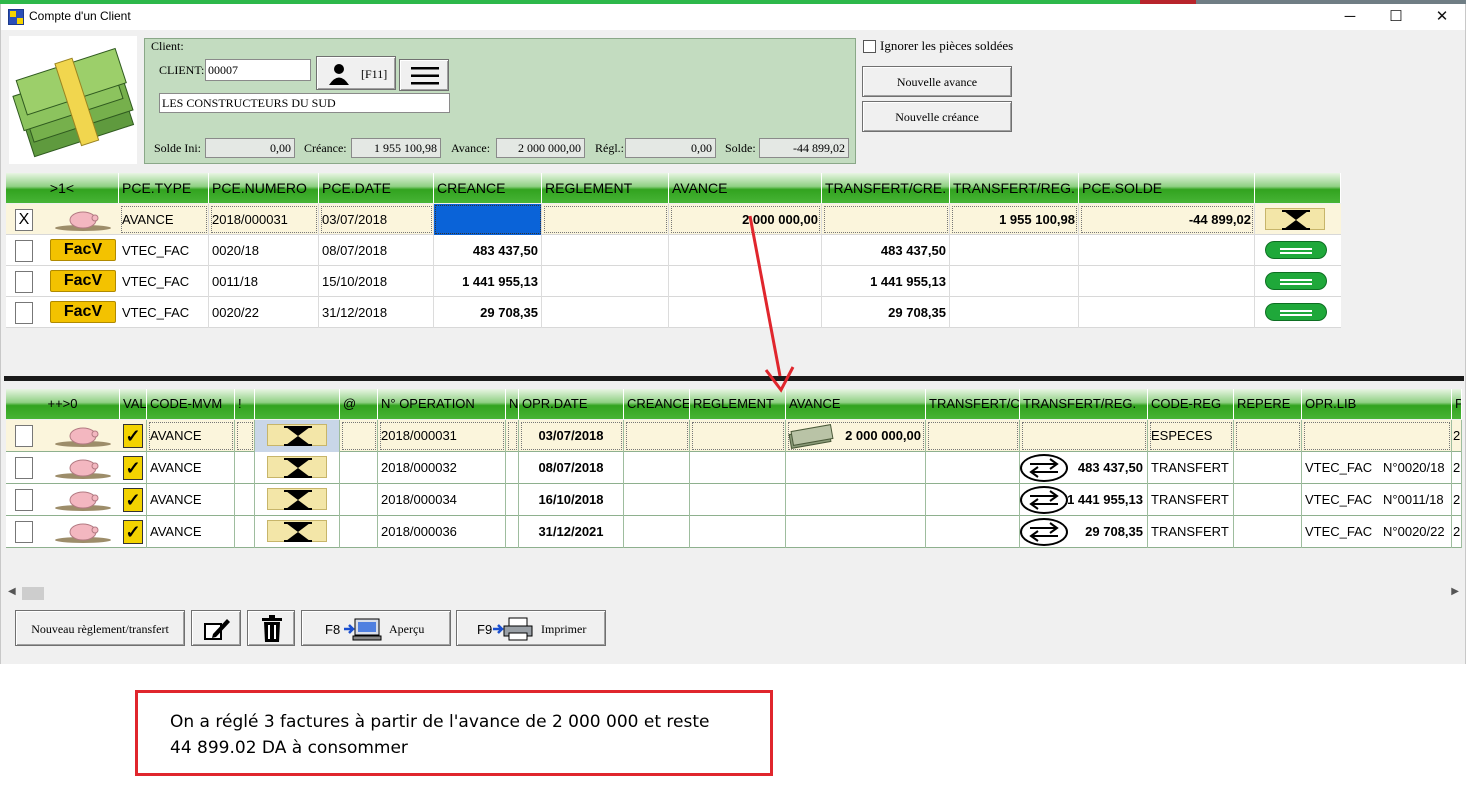  What do you see at coordinates (12, 591) in the screenshot?
I see `scroll-left-icon: ◀` at bounding box center [12, 591].